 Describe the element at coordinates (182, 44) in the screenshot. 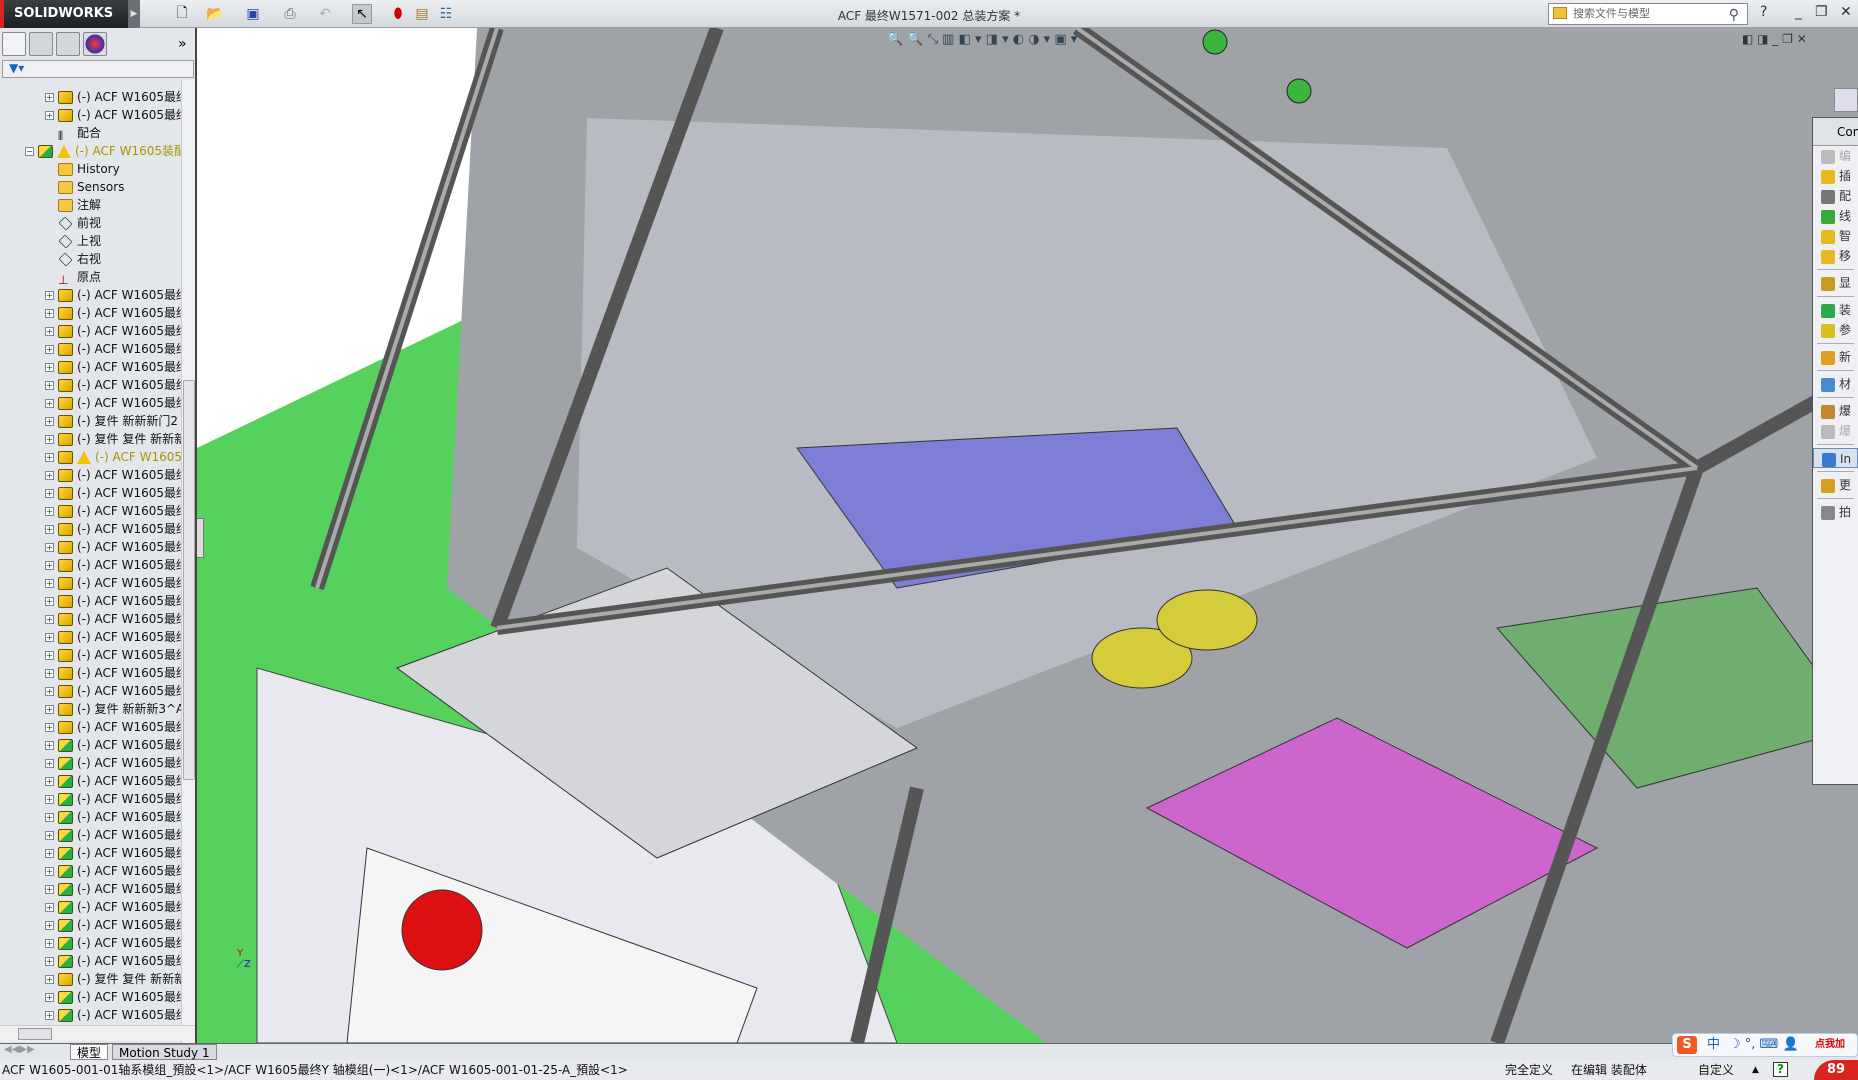

I see `expand-tabs-icon: »` at that location.